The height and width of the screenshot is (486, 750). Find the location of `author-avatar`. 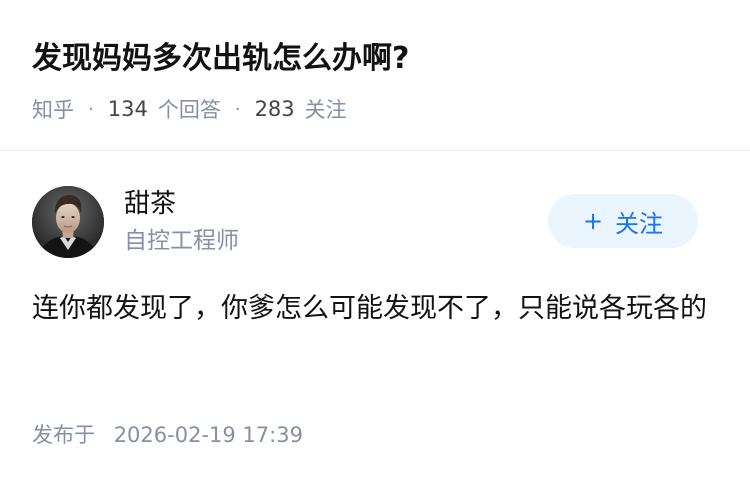

author-avatar is located at coordinates (68, 222).